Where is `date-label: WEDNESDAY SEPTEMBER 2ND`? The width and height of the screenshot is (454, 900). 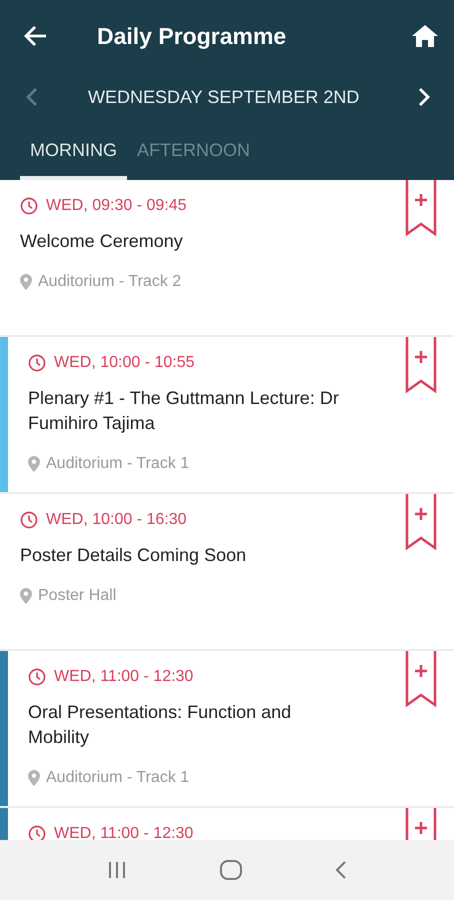 date-label: WEDNESDAY SEPTEMBER 2ND is located at coordinates (224, 97).